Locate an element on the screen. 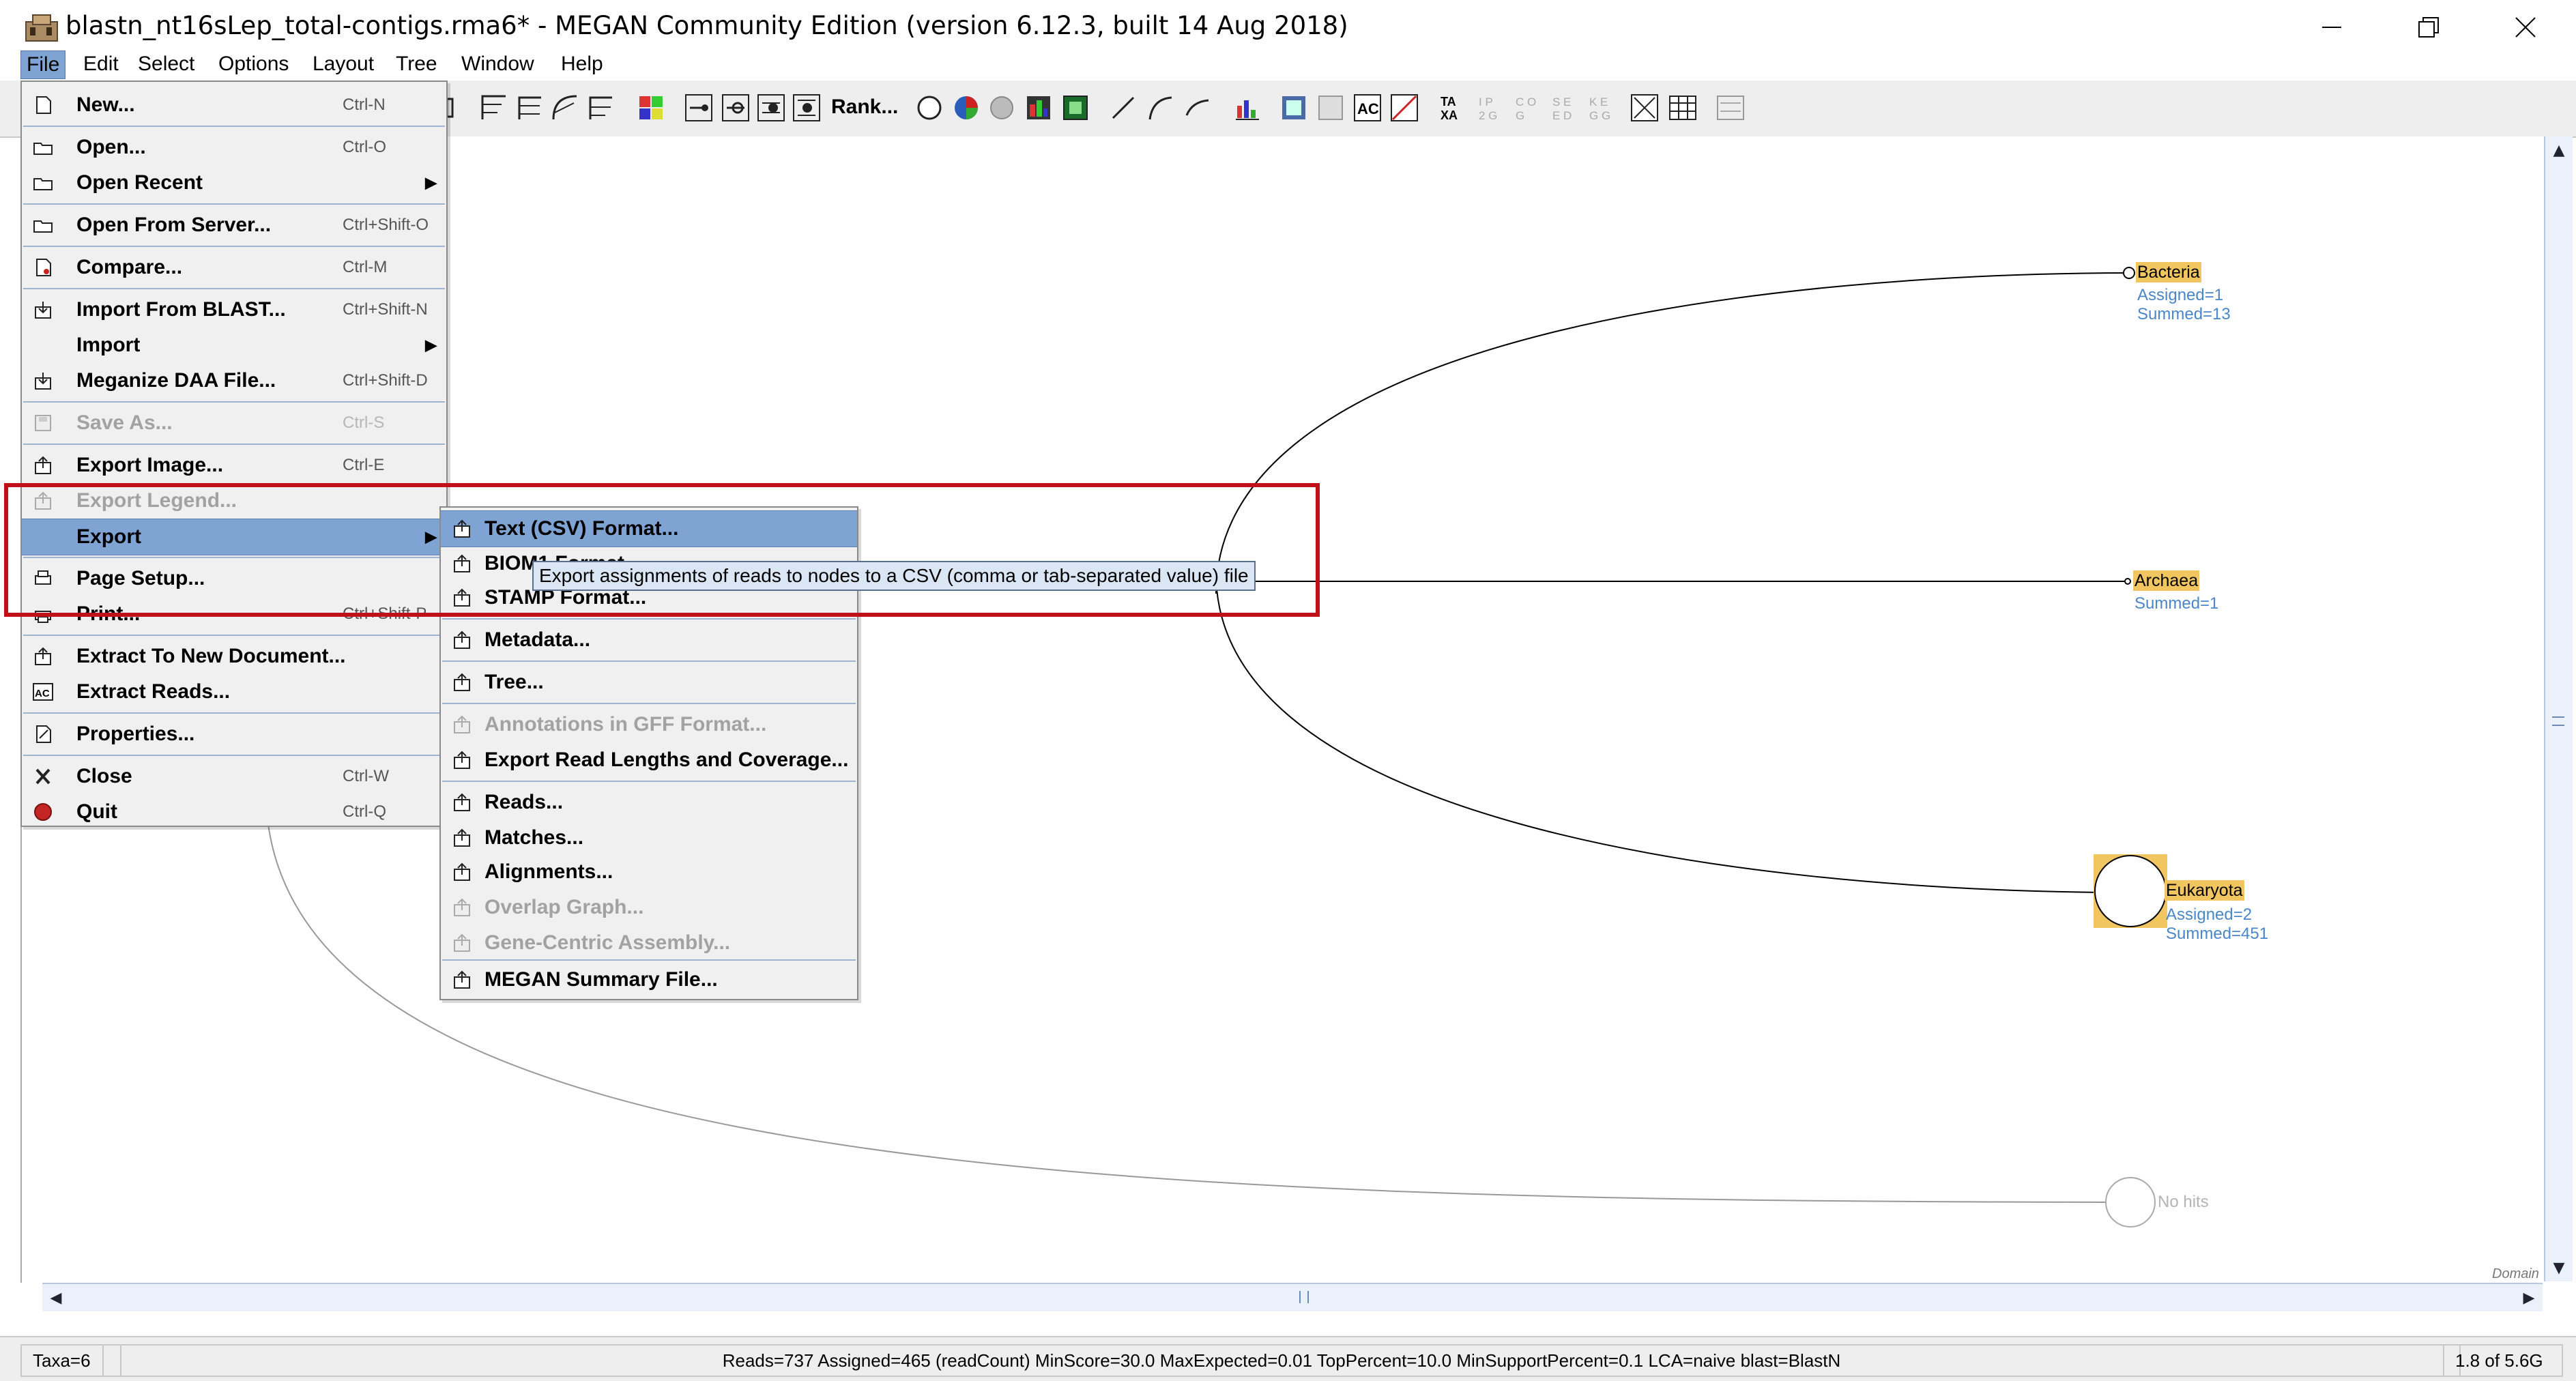  interpro-icon: I P2 G is located at coordinates (1491, 107).